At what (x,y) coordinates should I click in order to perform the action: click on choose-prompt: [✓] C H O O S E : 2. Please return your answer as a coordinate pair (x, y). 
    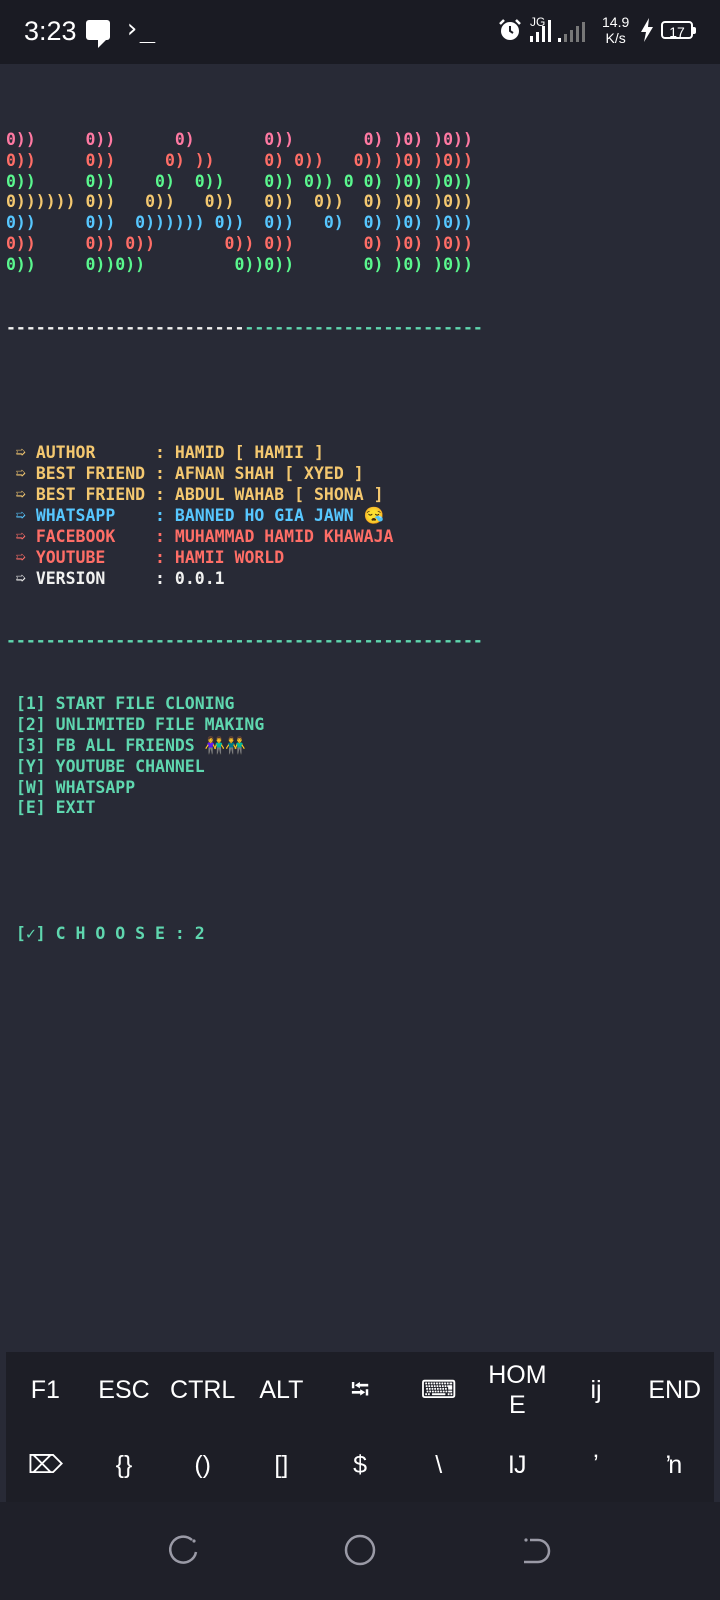
    Looking at the image, I should click on (360, 934).